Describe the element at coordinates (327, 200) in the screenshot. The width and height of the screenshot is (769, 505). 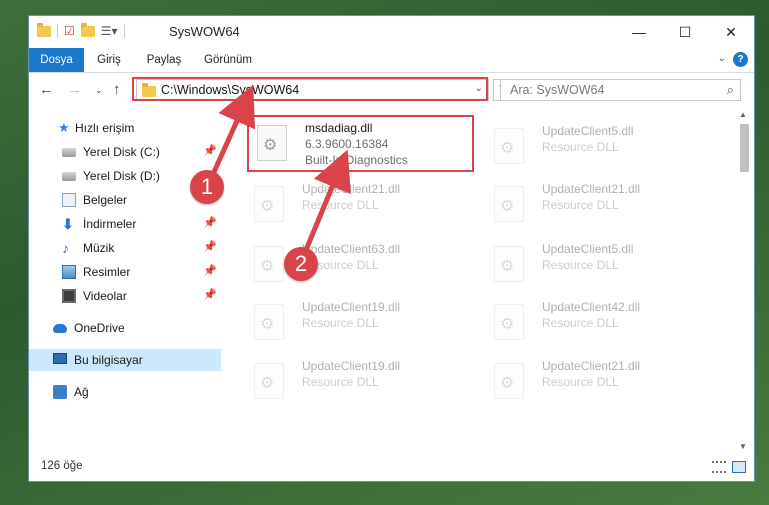
I see `callout-2-arrow` at that location.